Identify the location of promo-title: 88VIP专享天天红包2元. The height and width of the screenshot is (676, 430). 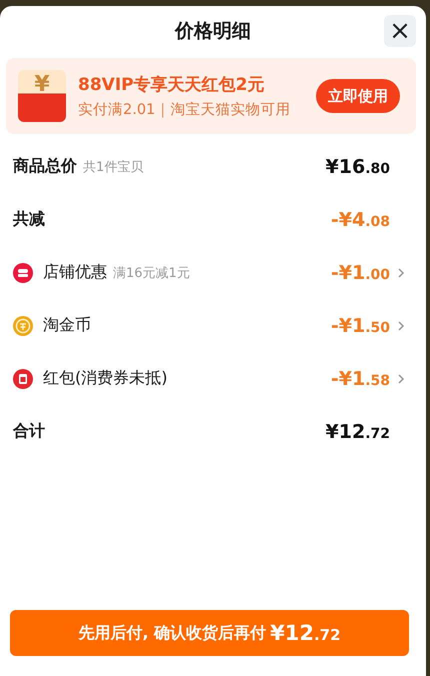
(172, 85).